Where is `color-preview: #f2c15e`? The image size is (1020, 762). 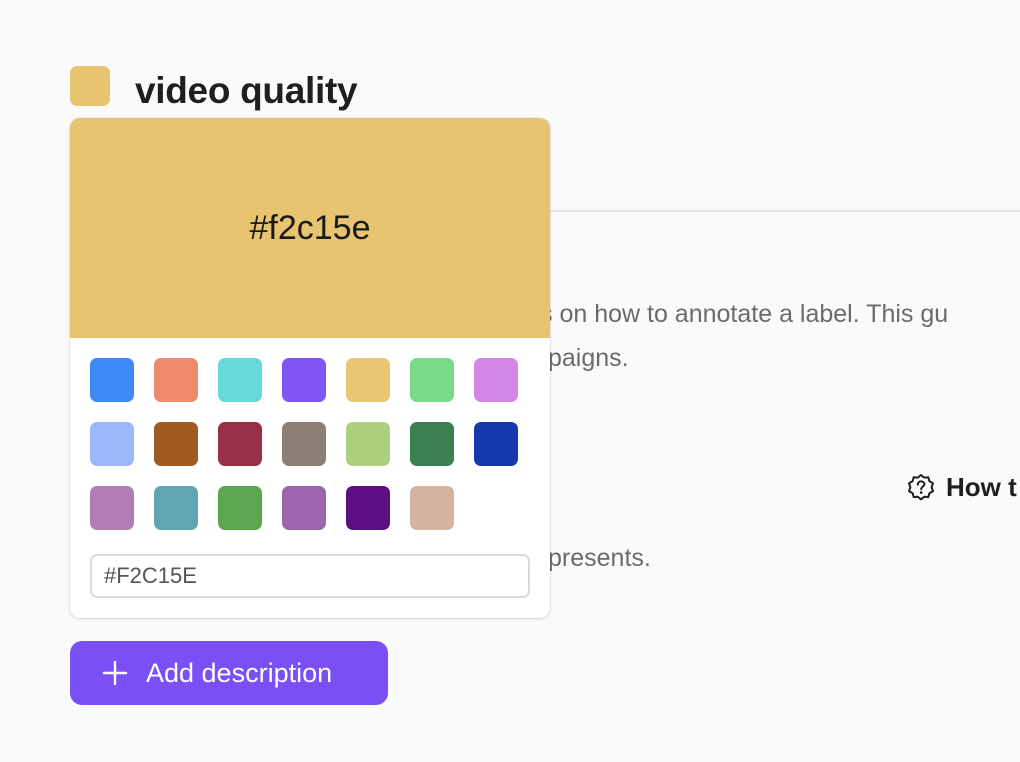 color-preview: #f2c15e is located at coordinates (310, 228).